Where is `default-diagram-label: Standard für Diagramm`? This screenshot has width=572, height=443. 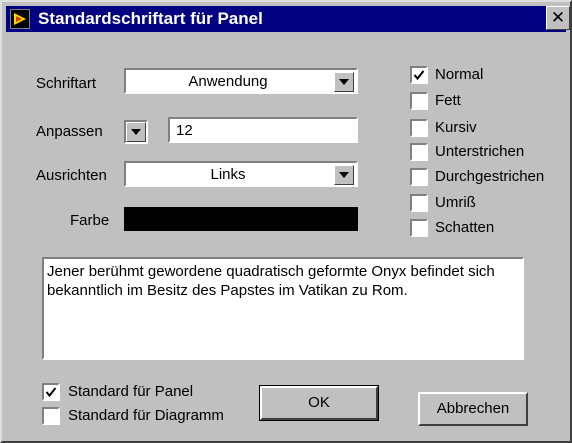 default-diagram-label: Standard für Diagramm is located at coordinates (146, 415).